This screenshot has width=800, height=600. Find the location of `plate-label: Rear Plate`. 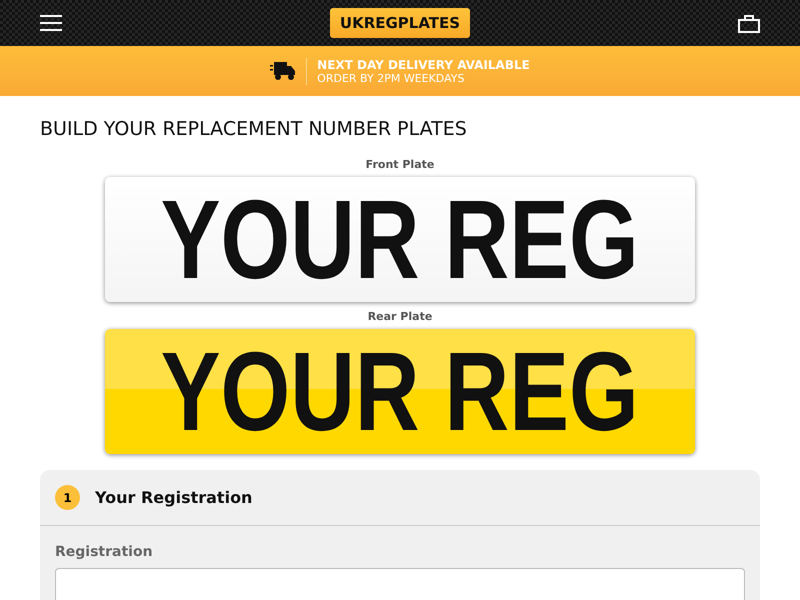

plate-label: Rear Plate is located at coordinates (400, 316).